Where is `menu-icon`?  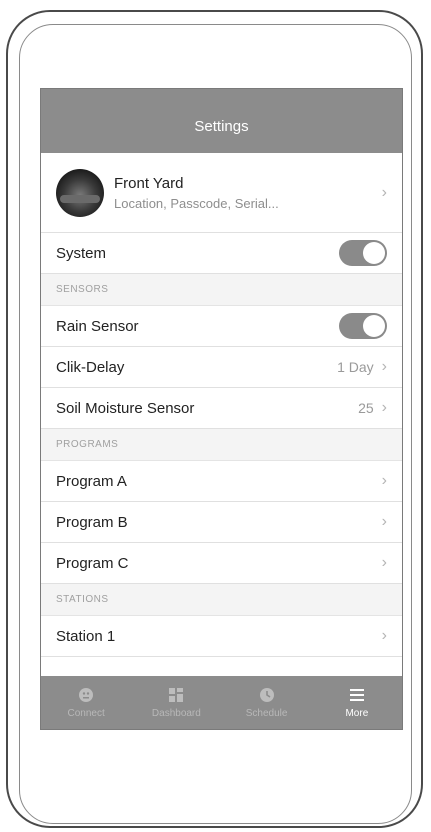
menu-icon is located at coordinates (357, 695).